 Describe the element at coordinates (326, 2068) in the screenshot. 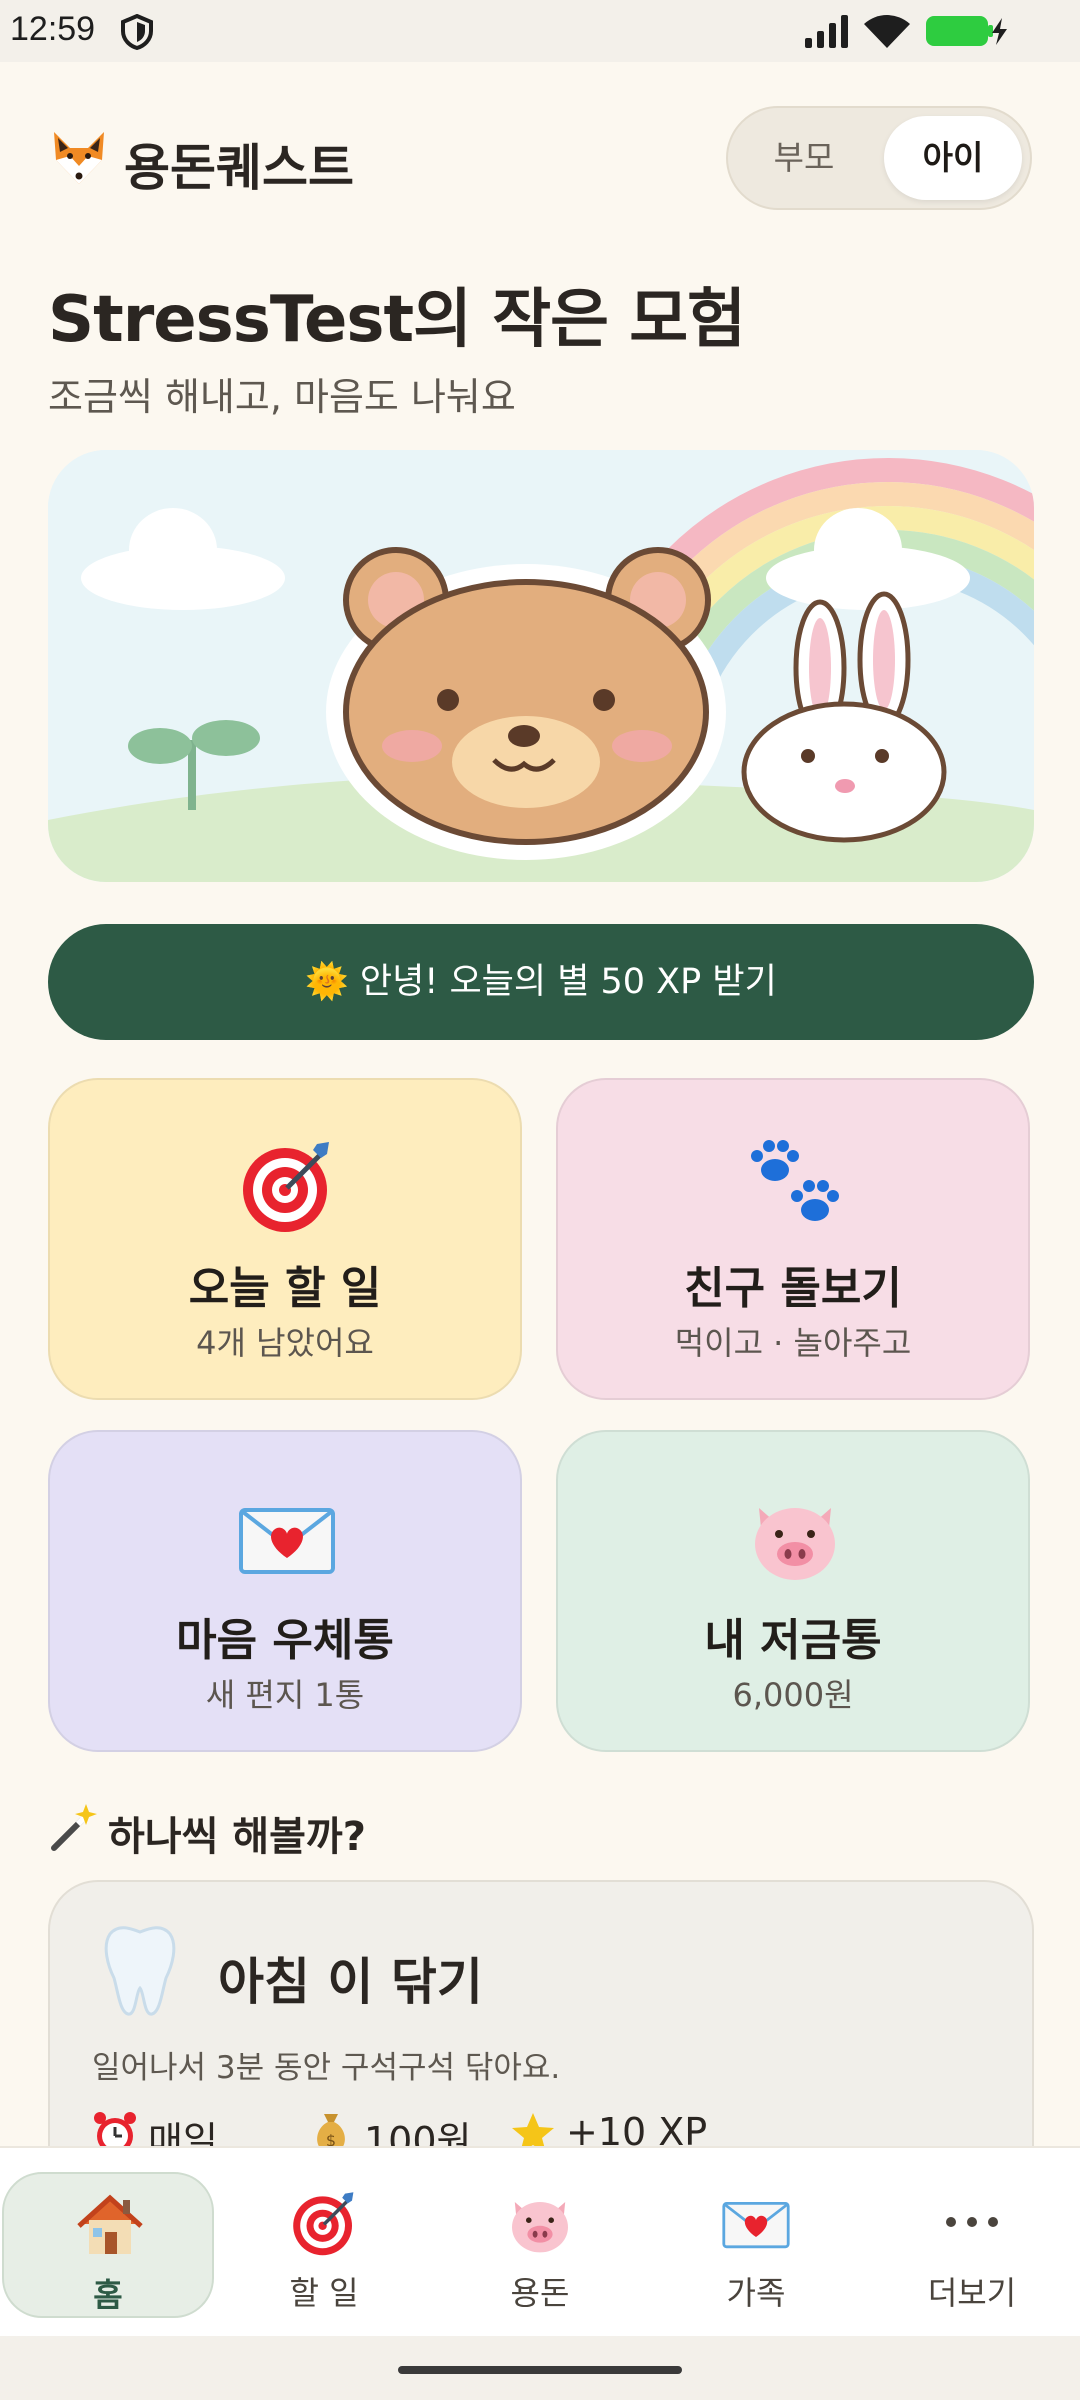

I see `task-description: 일어나서 3분 동안 구석구석 닦아요.` at that location.